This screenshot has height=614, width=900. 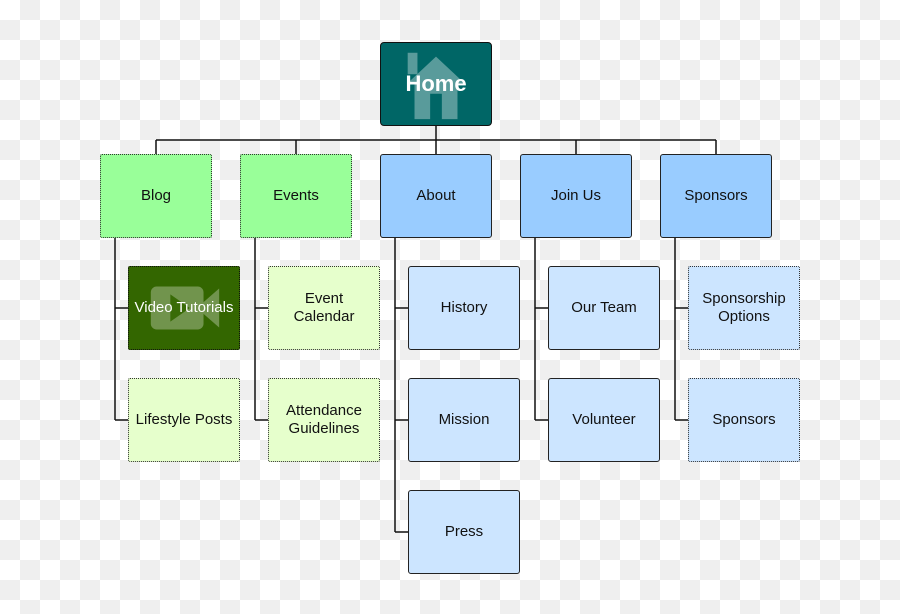 I want to click on node-label: Sponsorship Options, so click(x=744, y=307).